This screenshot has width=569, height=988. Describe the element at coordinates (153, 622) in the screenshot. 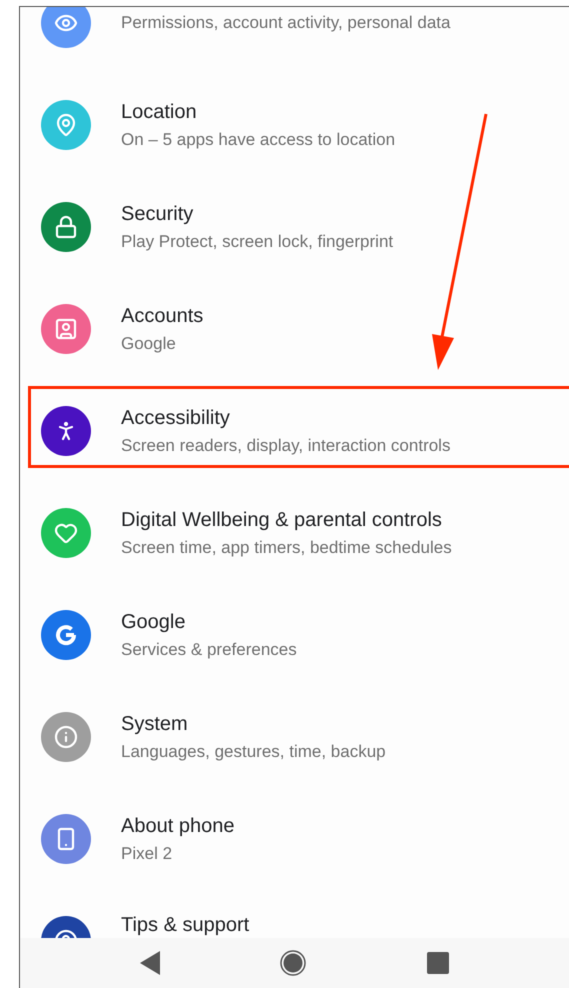

I see `setting-title: Google` at that location.